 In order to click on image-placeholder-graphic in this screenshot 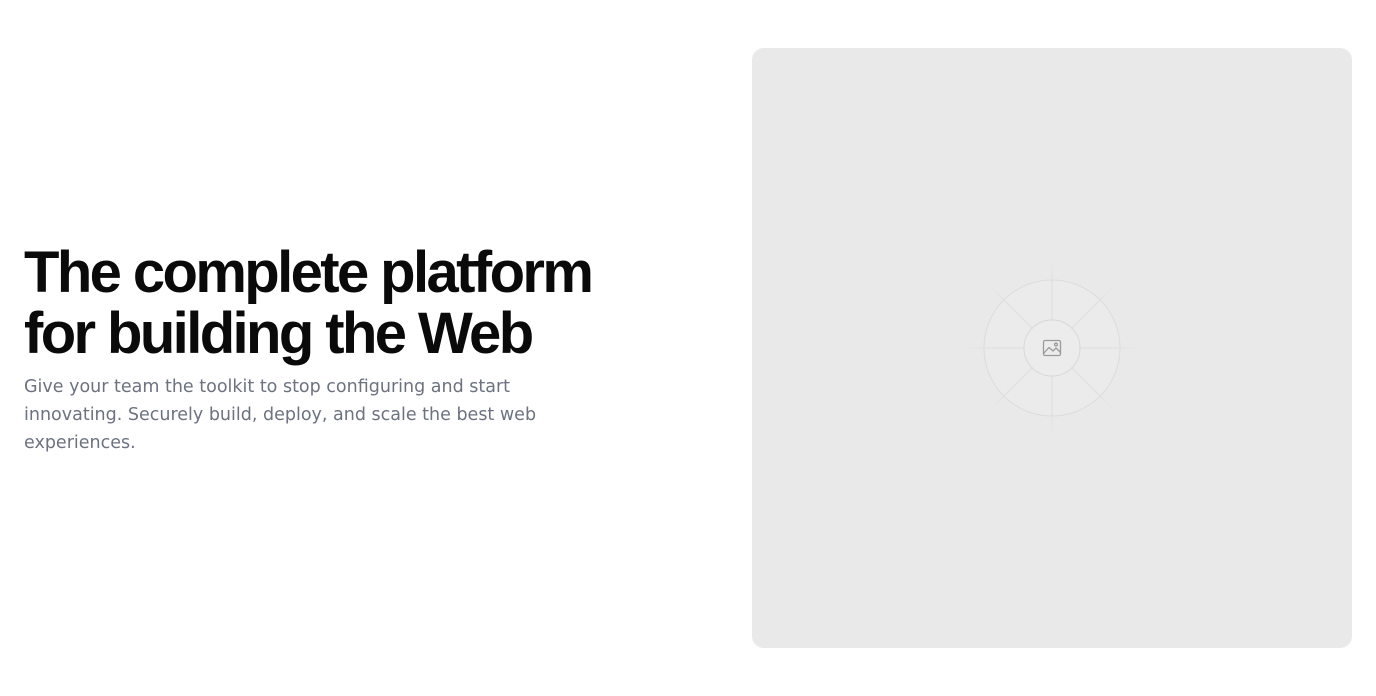, I will do `click(1052, 348)`.